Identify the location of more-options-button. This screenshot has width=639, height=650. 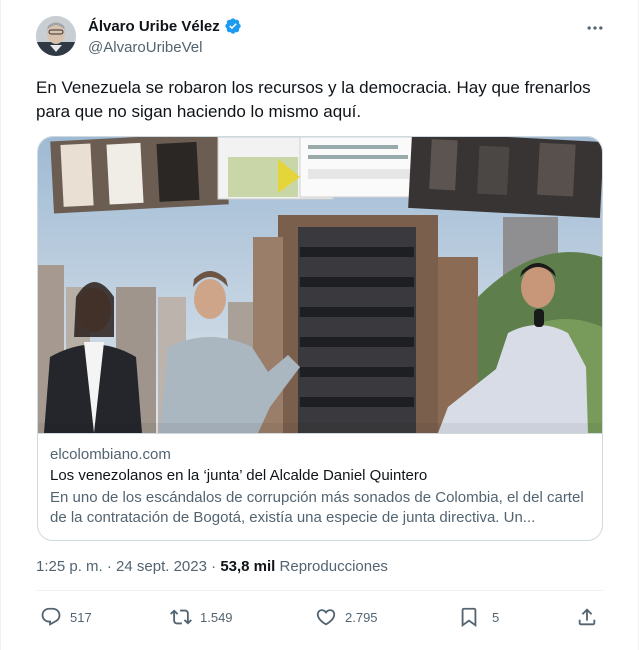
(595, 28).